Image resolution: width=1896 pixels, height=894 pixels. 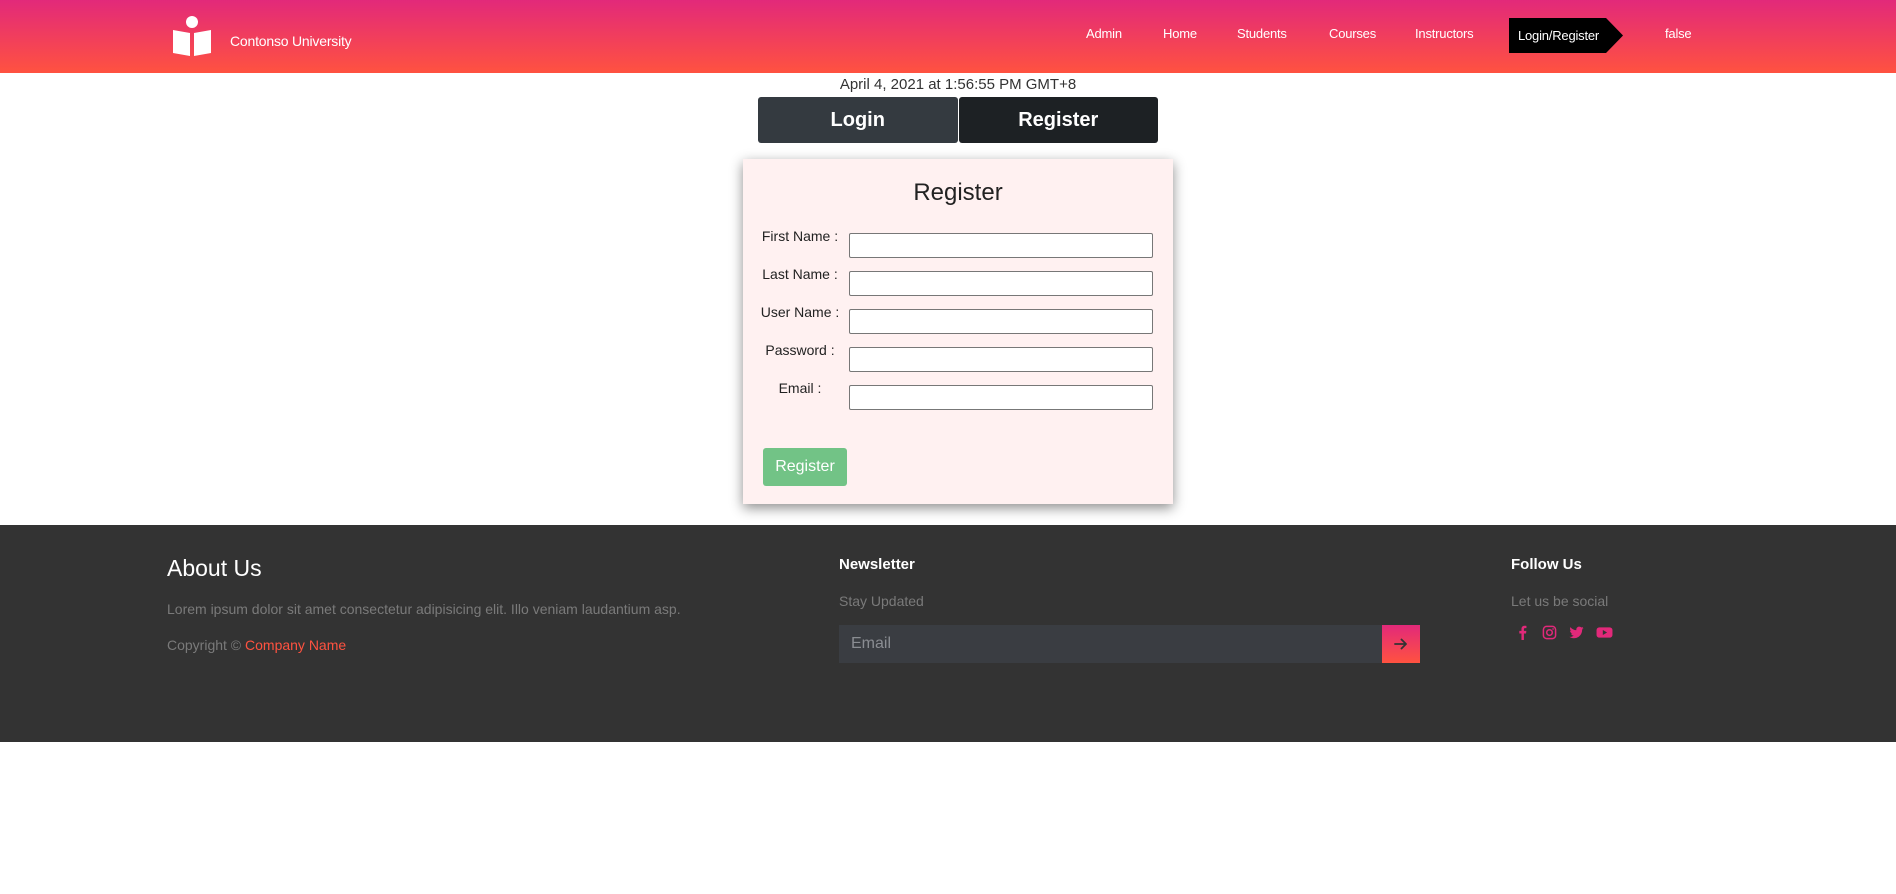 I want to click on email-row: Email :, so click(x=958, y=394).